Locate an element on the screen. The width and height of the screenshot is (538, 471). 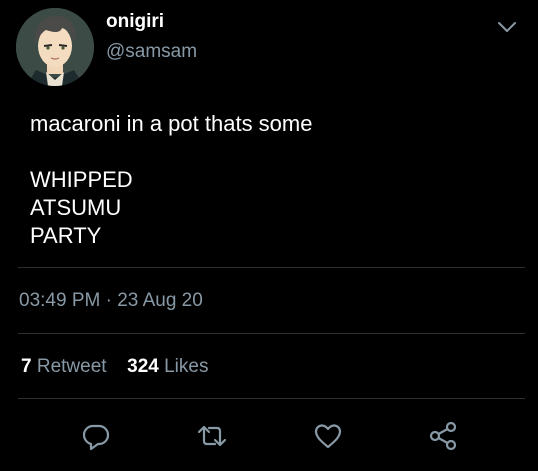
like-button is located at coordinates (328, 436).